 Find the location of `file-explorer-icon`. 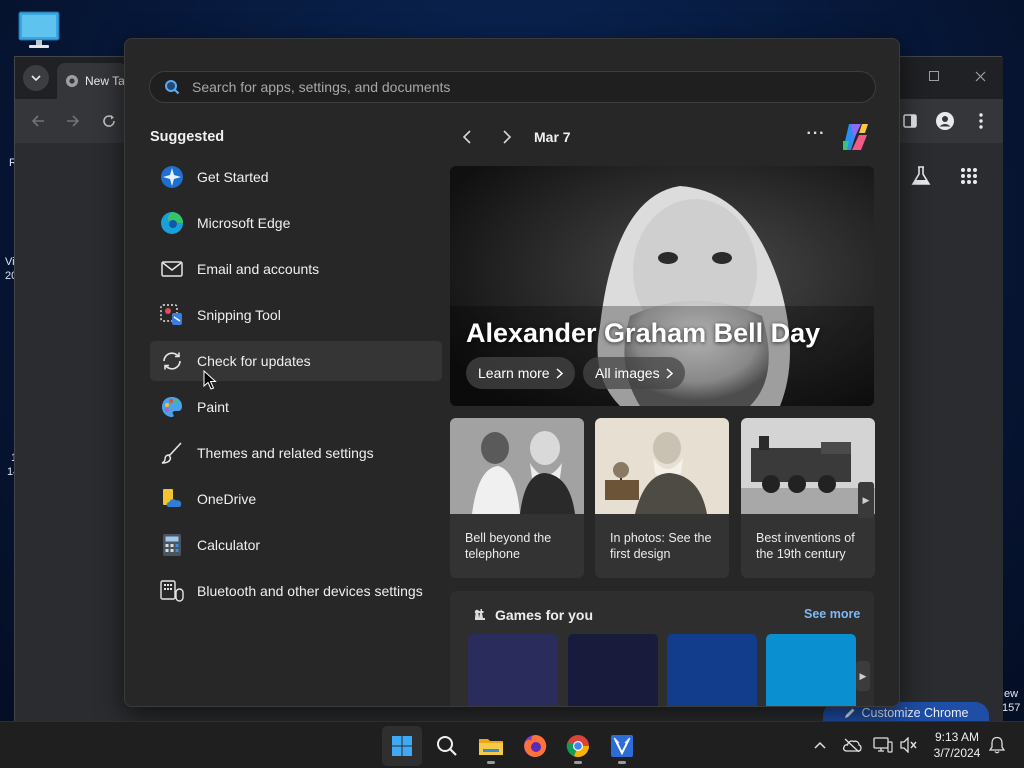

file-explorer-icon is located at coordinates (491, 747).